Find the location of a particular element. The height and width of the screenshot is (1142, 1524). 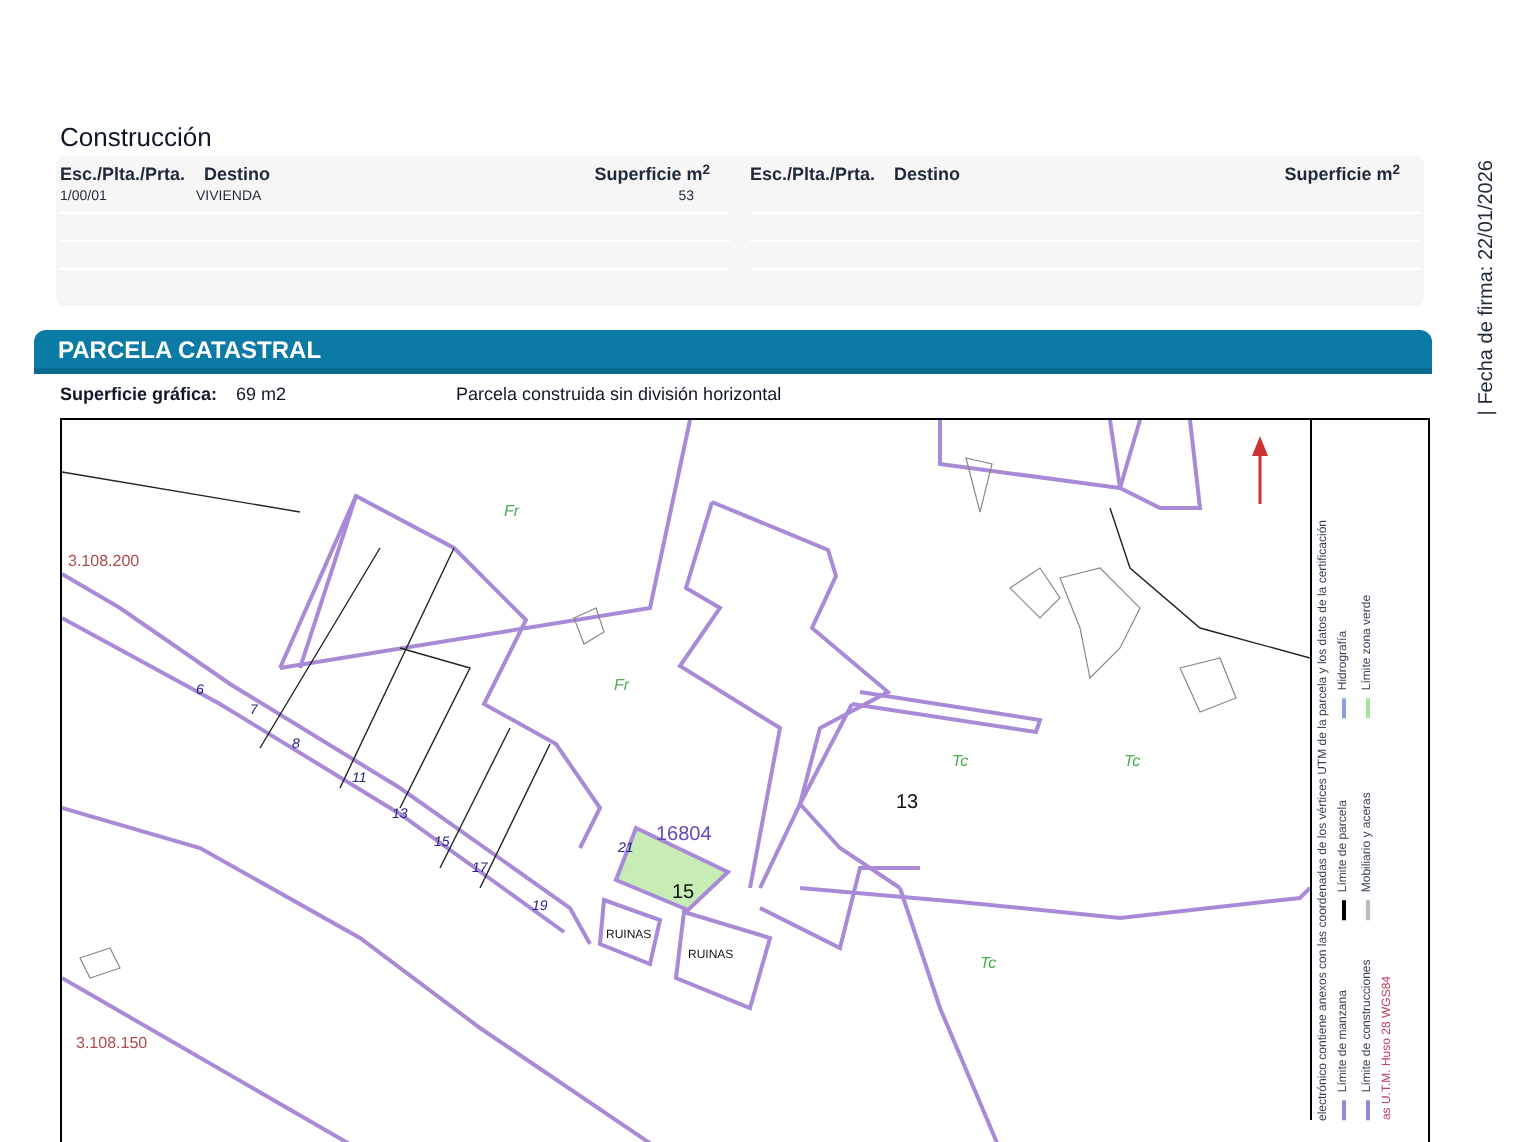

surface-label: Superficie gráfica: is located at coordinates (140, 395).